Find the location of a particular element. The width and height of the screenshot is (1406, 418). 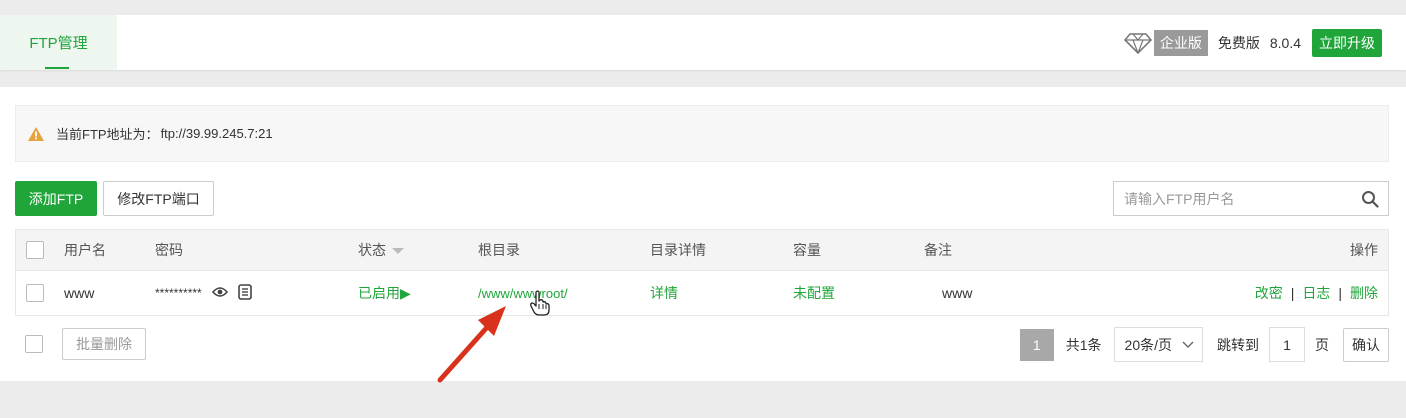

row-root-path: /www/wwwroot/ is located at coordinates (523, 293).